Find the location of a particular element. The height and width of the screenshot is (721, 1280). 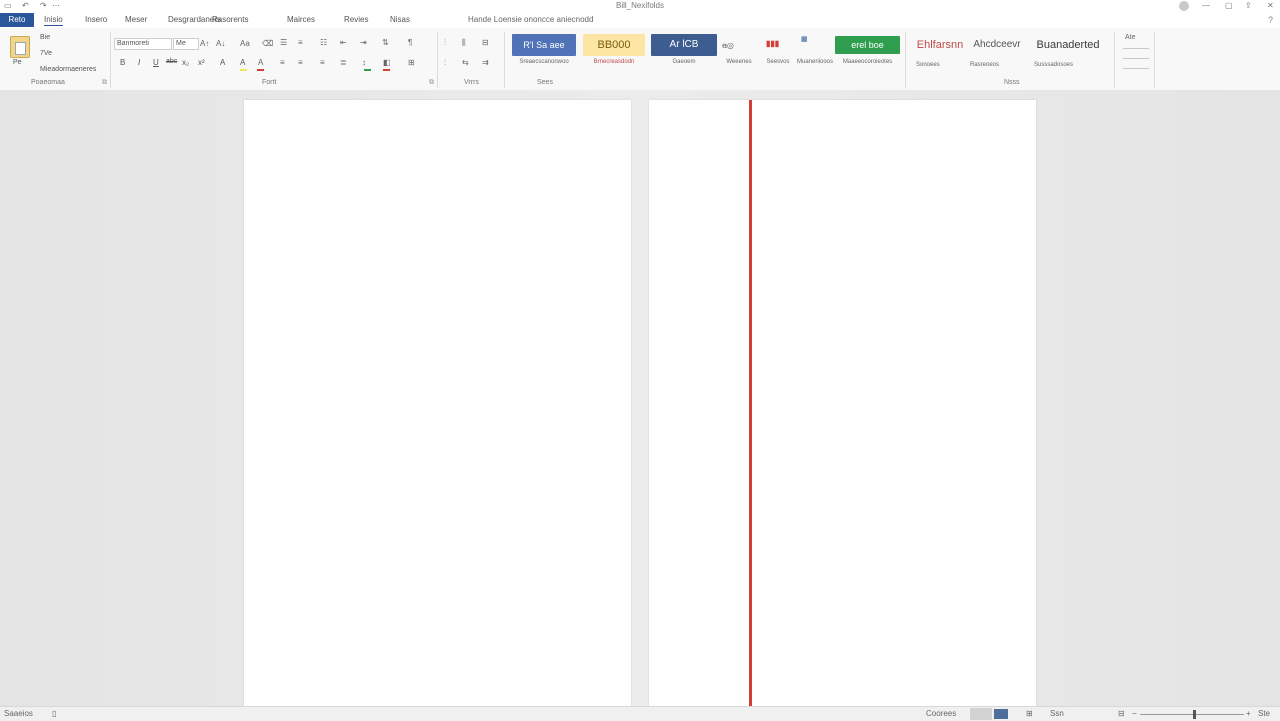

title-bar: ▭ ↶ ↷ ⋯ Bill_Nexifolds — ▢ ⇪ ✕ is located at coordinates (640, 6).